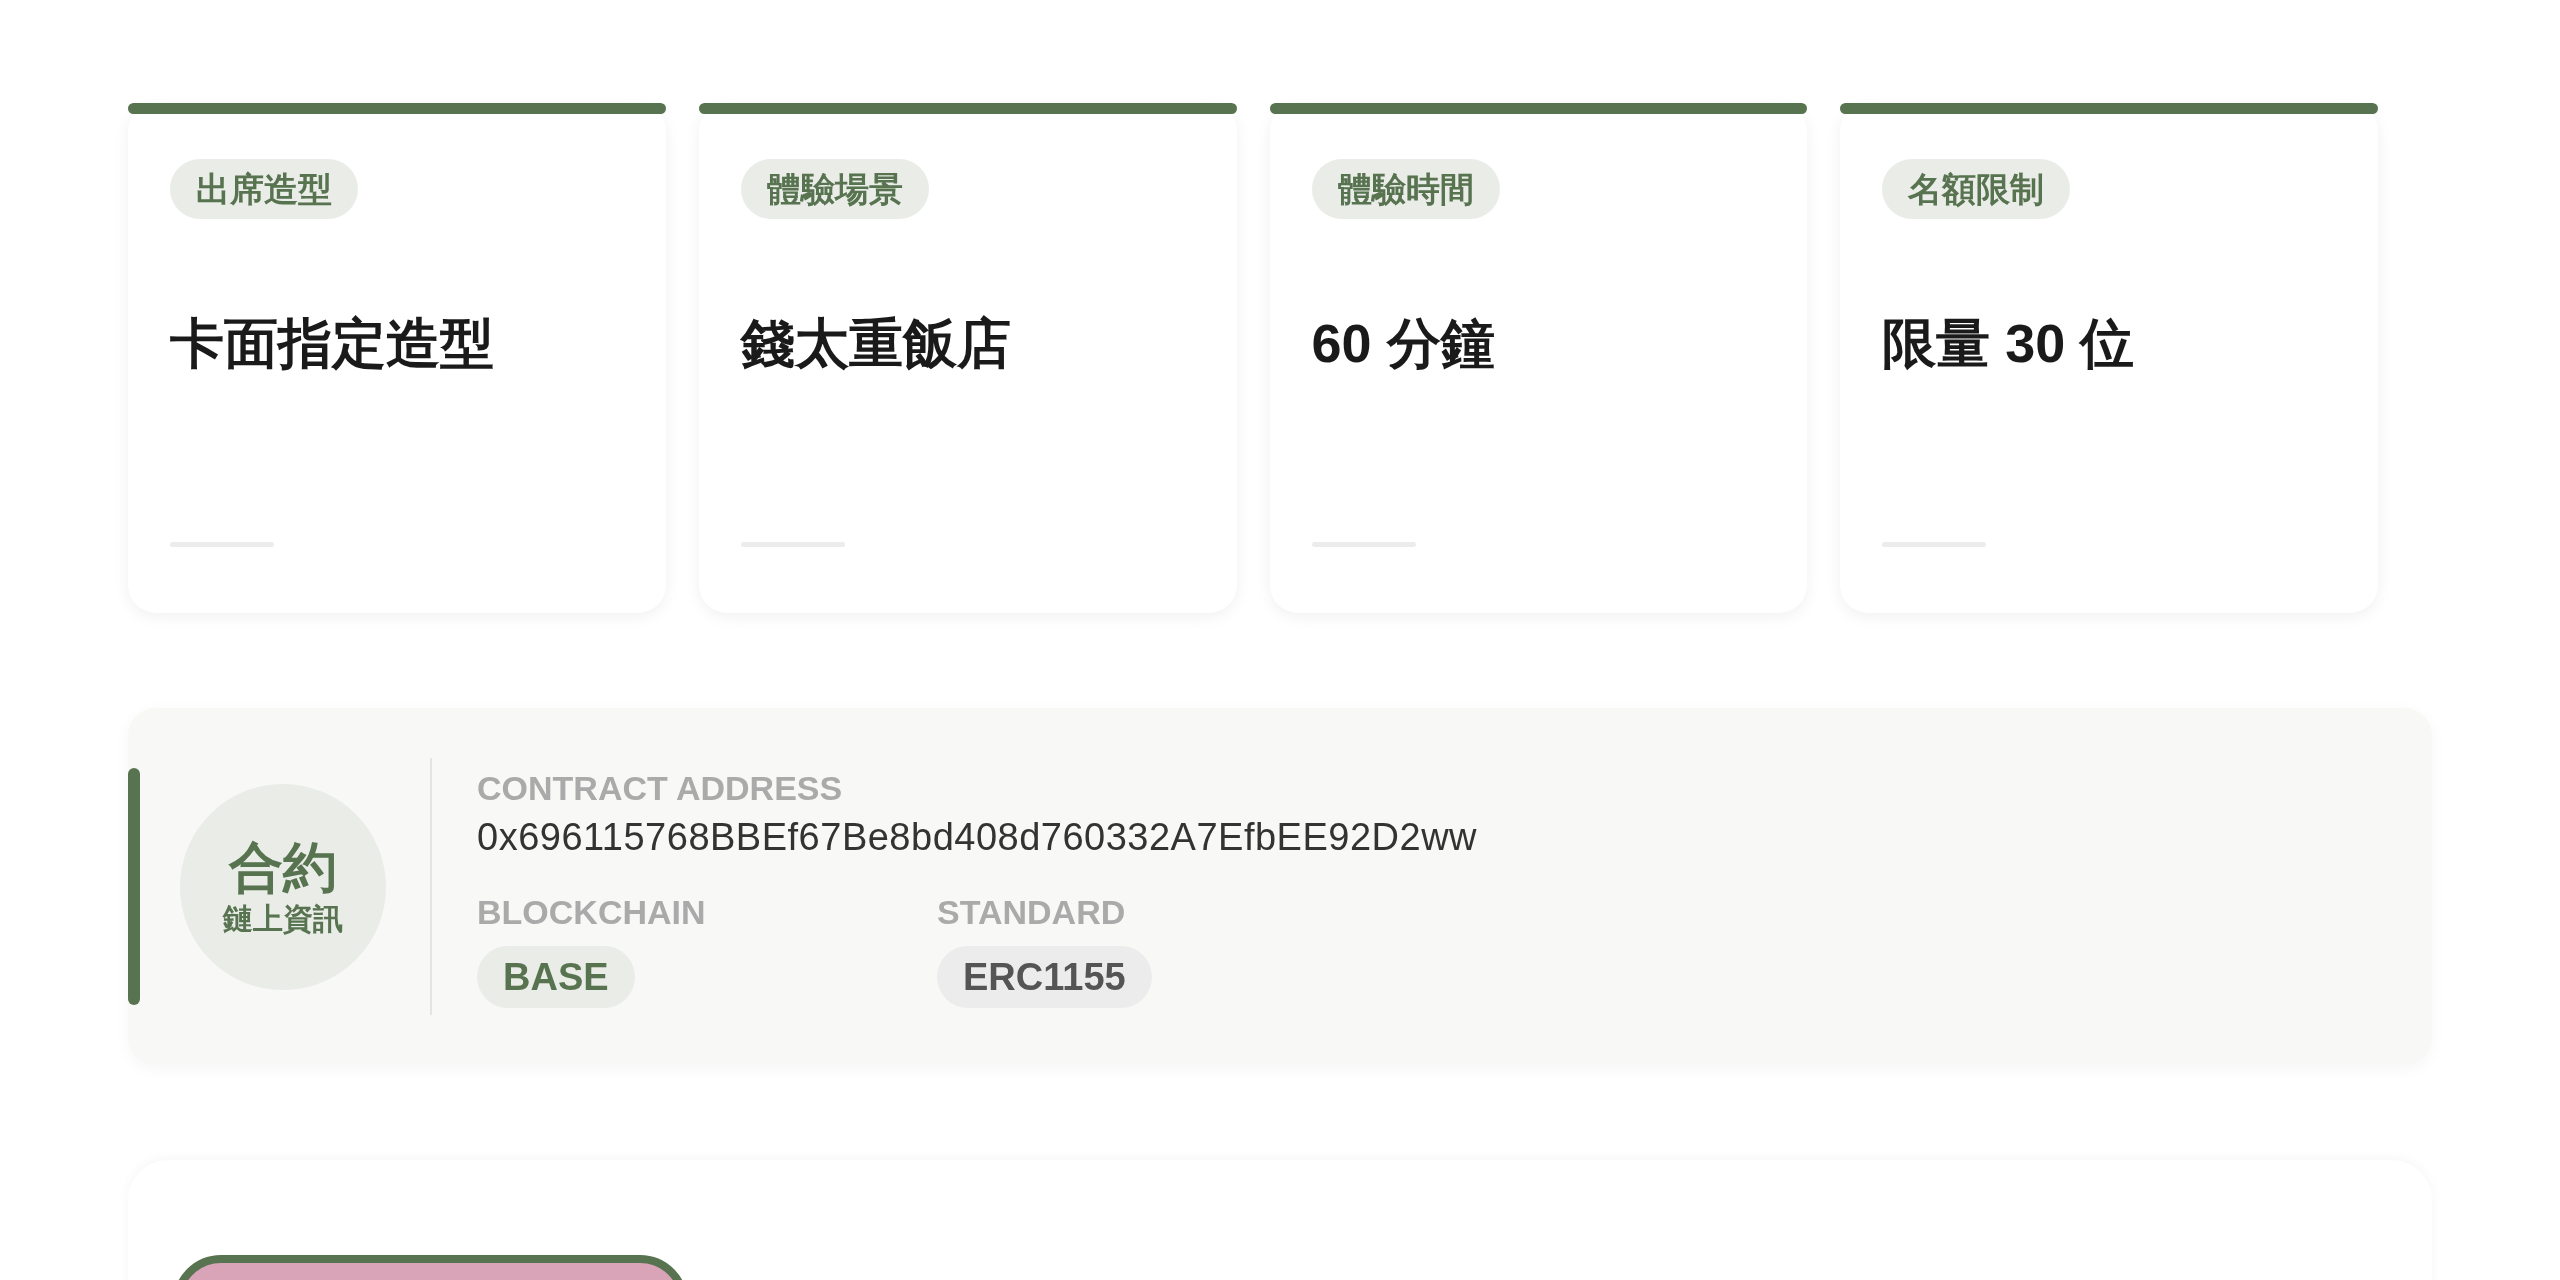 Image resolution: width=2560 pixels, height=1280 pixels. Describe the element at coordinates (1976, 189) in the screenshot. I see `card-tag: 名額限制` at that location.